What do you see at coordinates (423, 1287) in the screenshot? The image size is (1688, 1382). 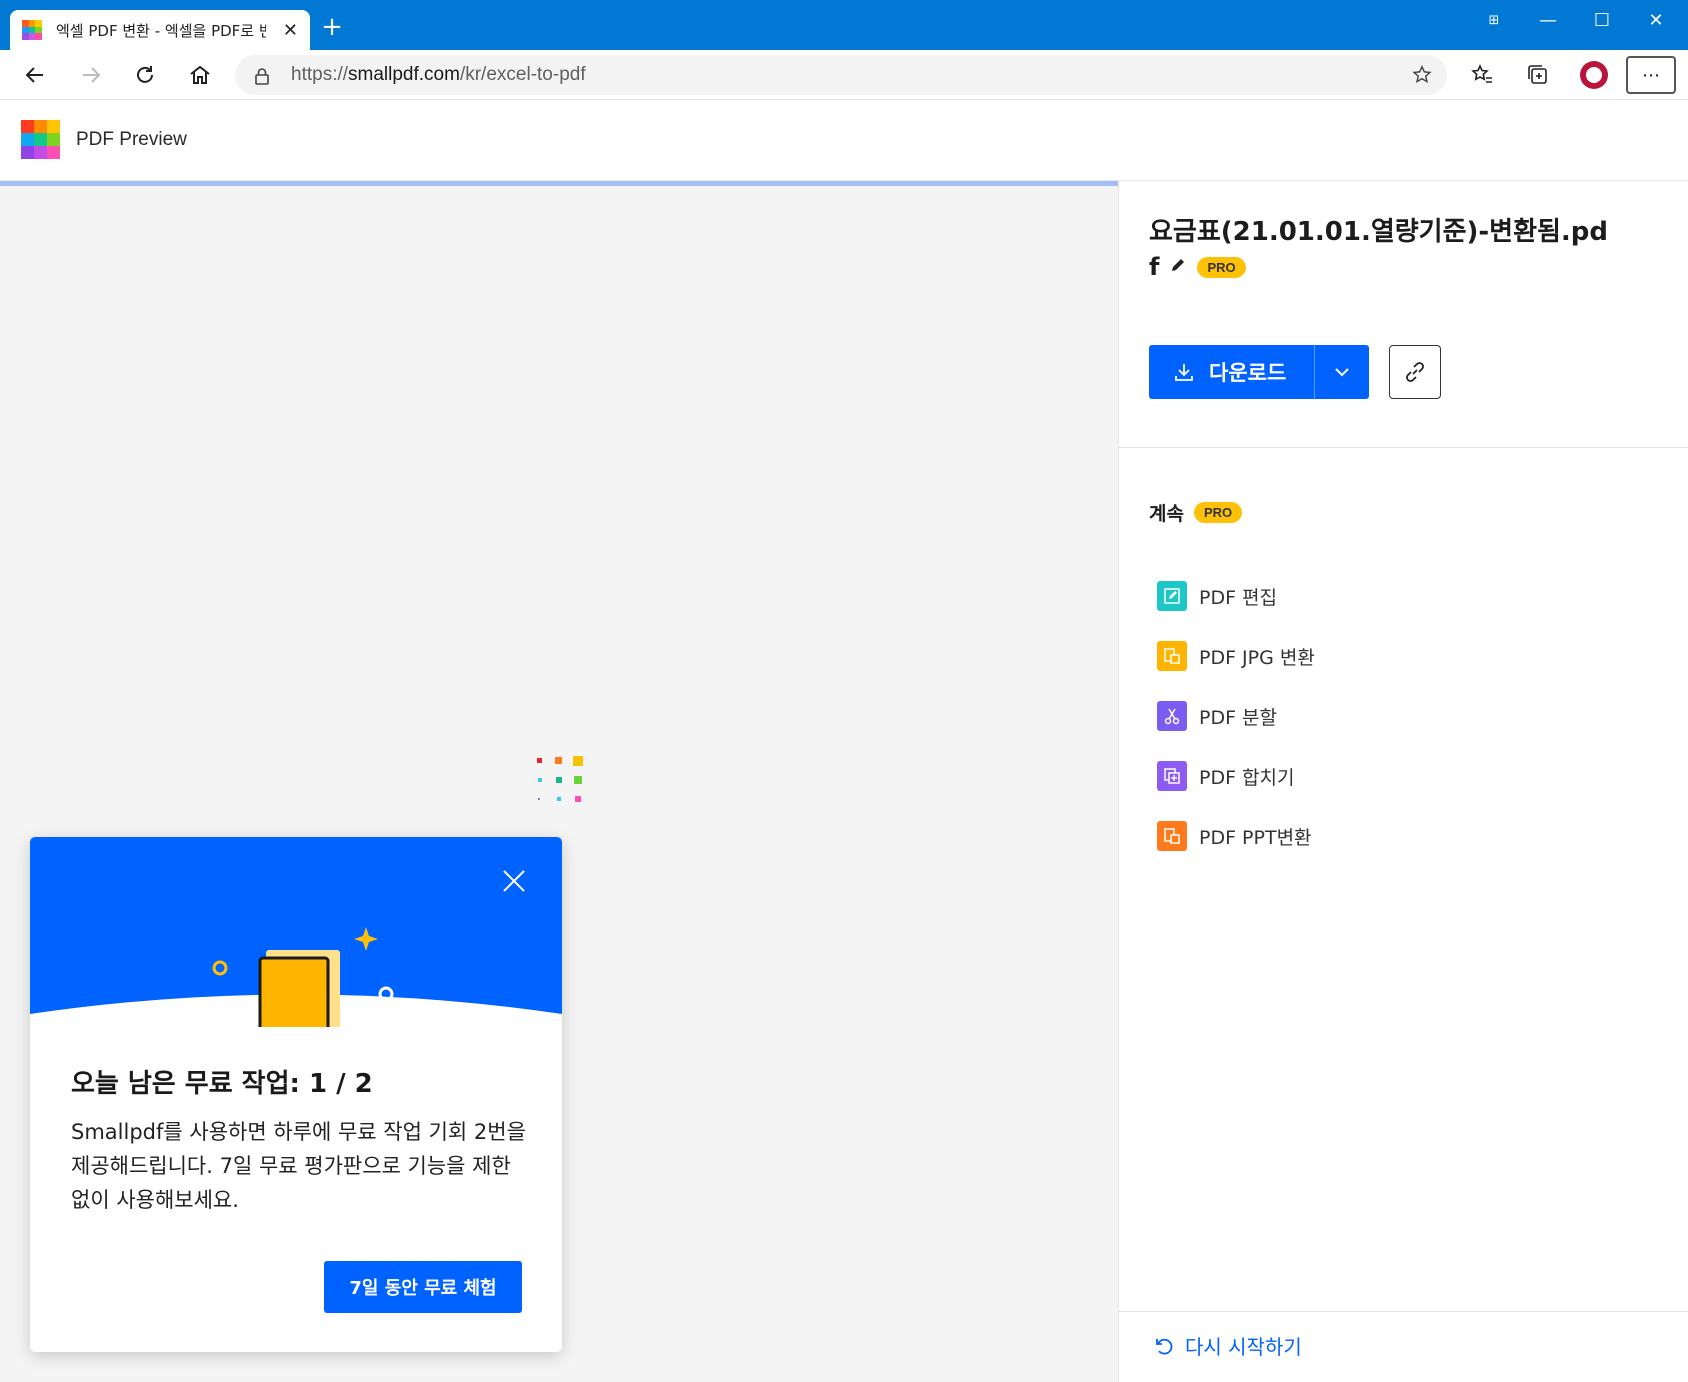 I see `free-trial-button: 7일 동안 무료 체험` at bounding box center [423, 1287].